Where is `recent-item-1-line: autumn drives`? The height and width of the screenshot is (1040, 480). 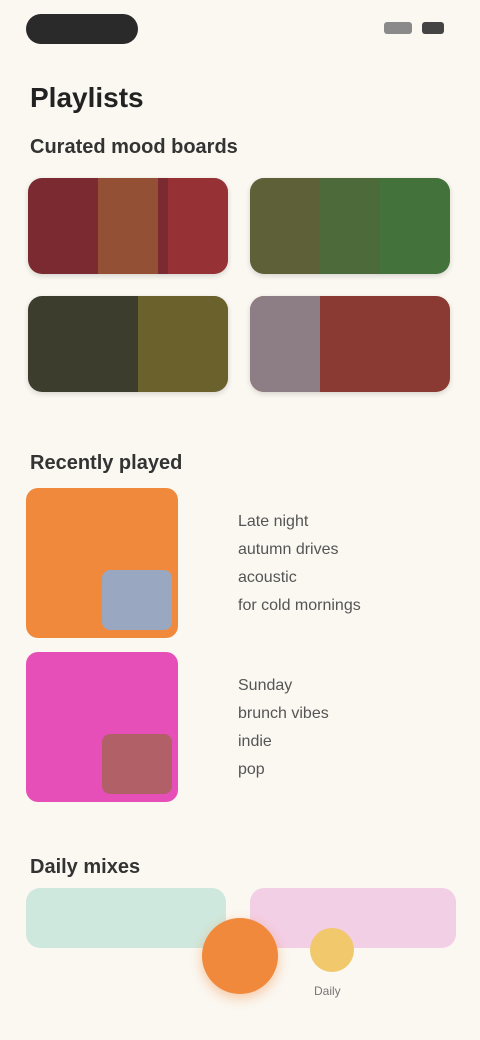
recent-item-1-line: autumn drives is located at coordinates (288, 549).